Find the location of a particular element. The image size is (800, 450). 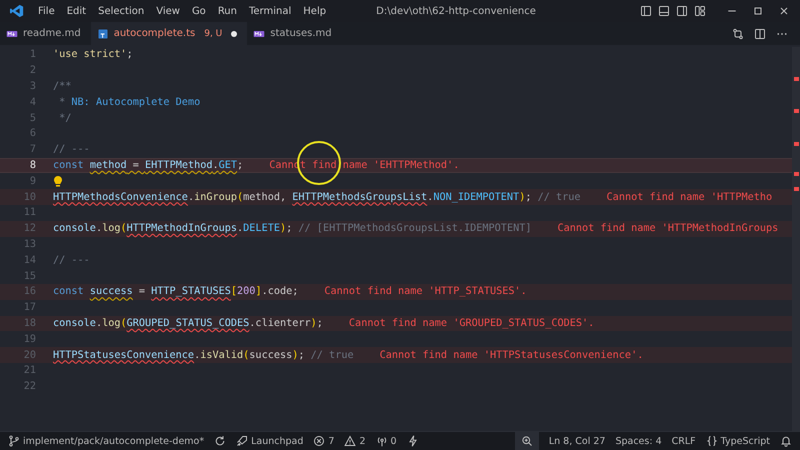

line-number: 21 is located at coordinates (29, 370).